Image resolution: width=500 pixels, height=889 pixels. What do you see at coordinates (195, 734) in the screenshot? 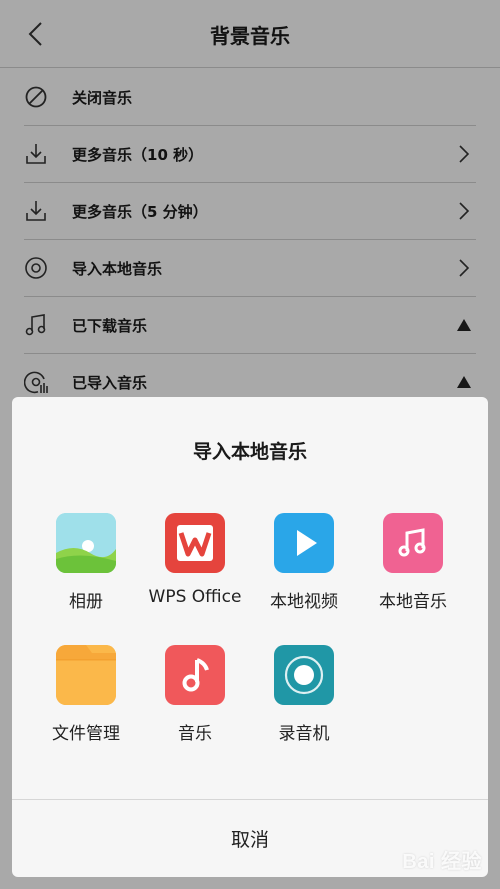
I see `app-label: 音乐` at bounding box center [195, 734].